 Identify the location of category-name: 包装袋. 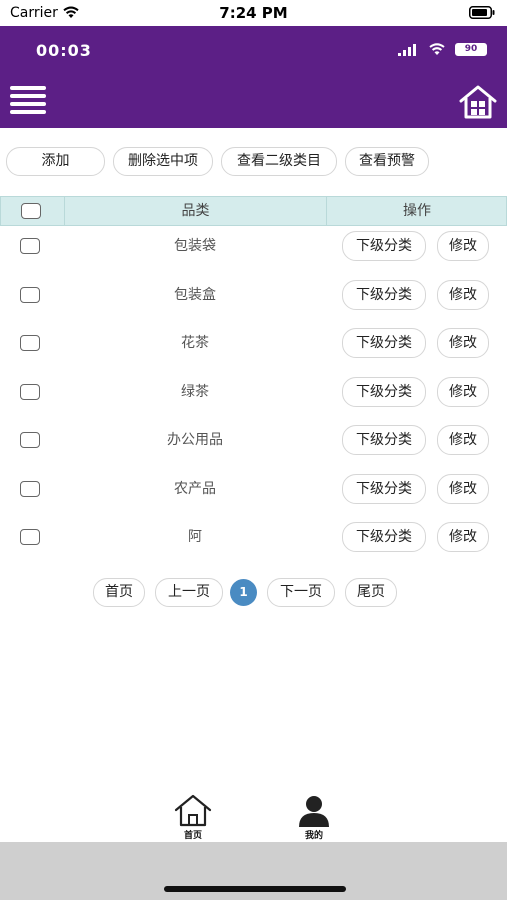
(195, 246).